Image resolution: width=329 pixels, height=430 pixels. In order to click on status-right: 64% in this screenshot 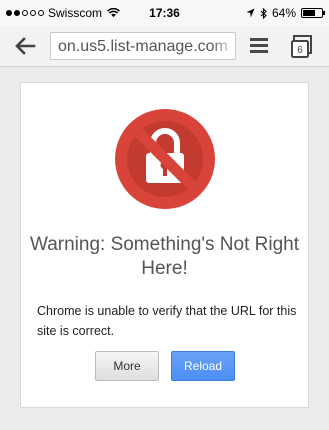, I will do `click(285, 13)`.